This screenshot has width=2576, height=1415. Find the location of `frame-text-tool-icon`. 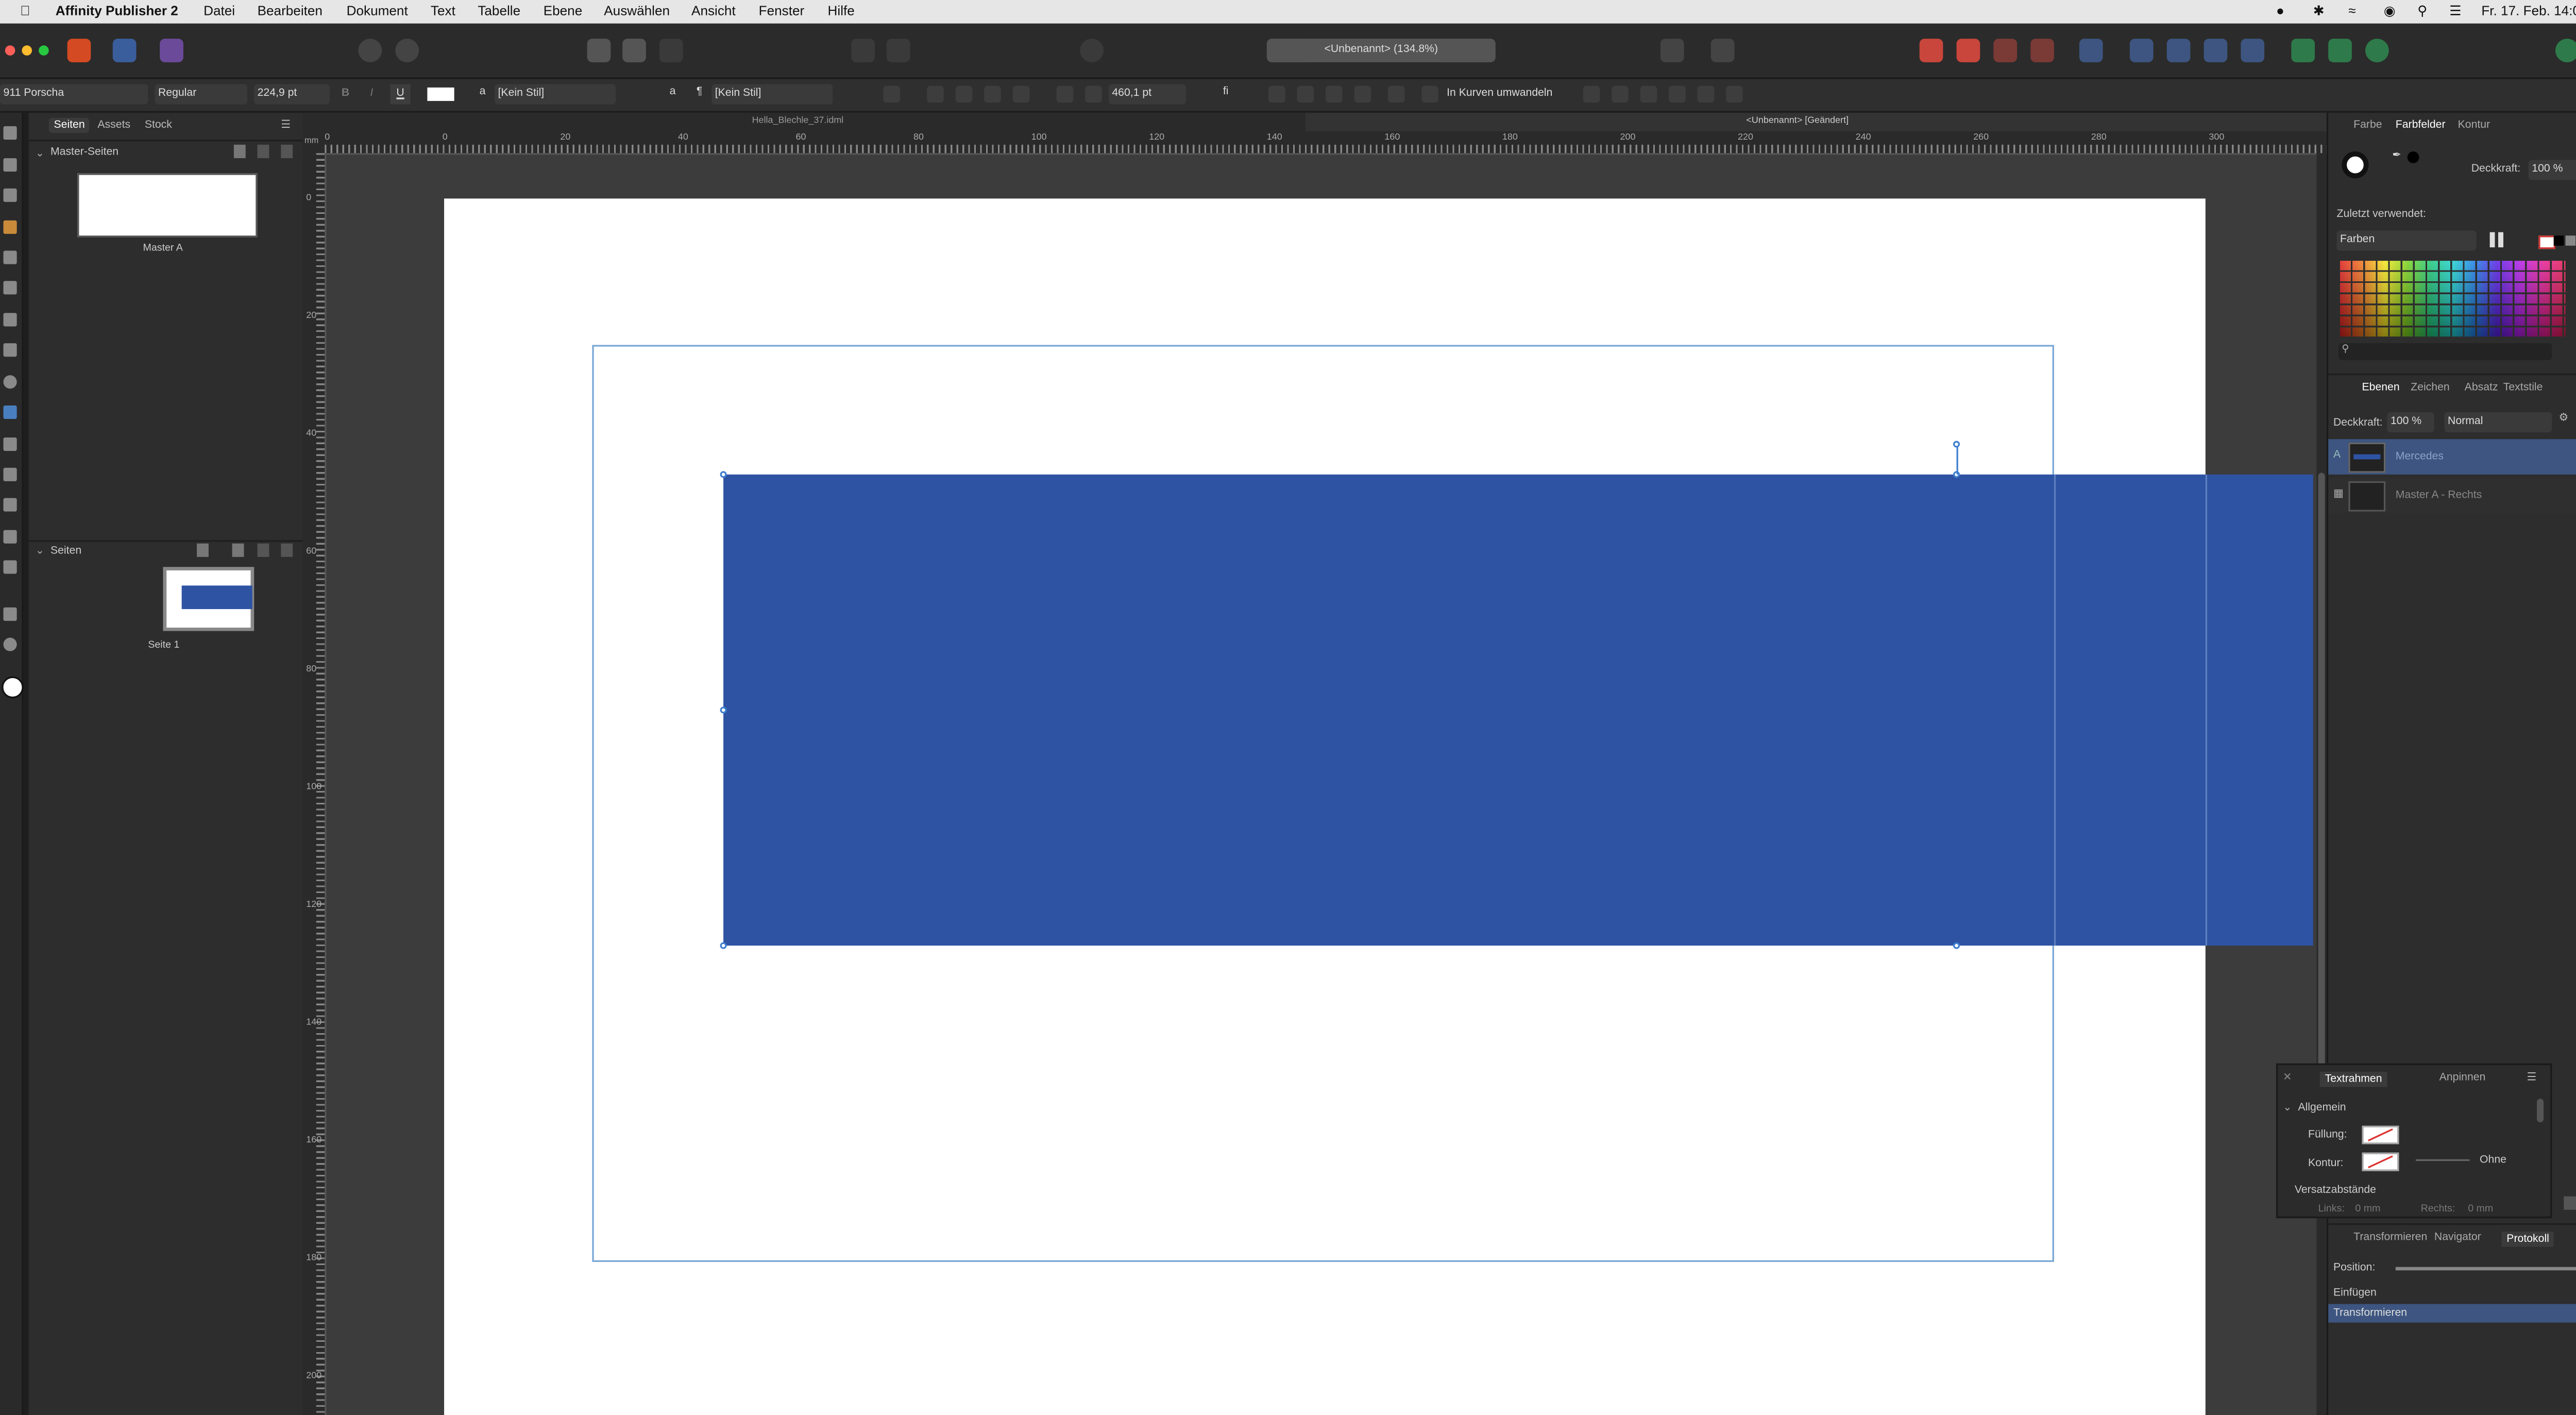

frame-text-tool-icon is located at coordinates (10, 195).